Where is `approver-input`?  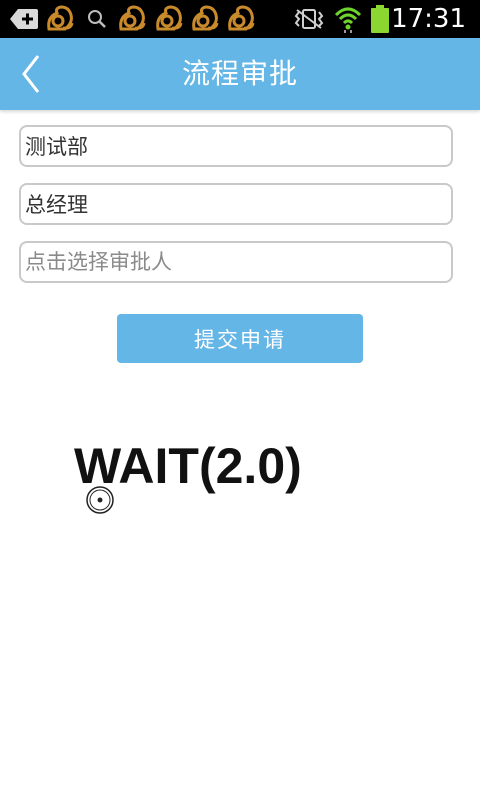
approver-input is located at coordinates (236, 262).